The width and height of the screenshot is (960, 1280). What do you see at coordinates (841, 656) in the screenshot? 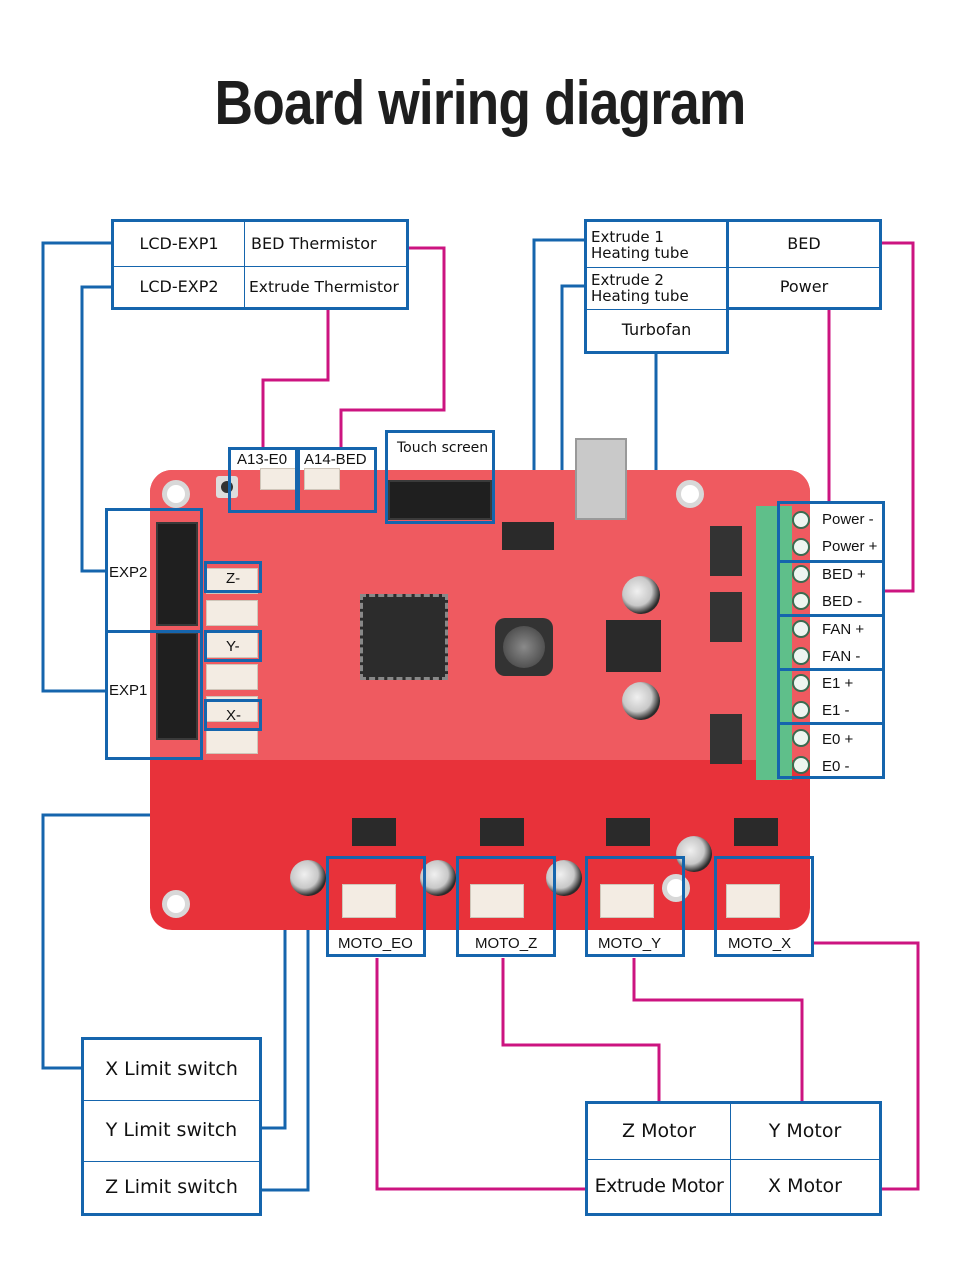
I see `terminal-label: FAN -` at bounding box center [841, 656].